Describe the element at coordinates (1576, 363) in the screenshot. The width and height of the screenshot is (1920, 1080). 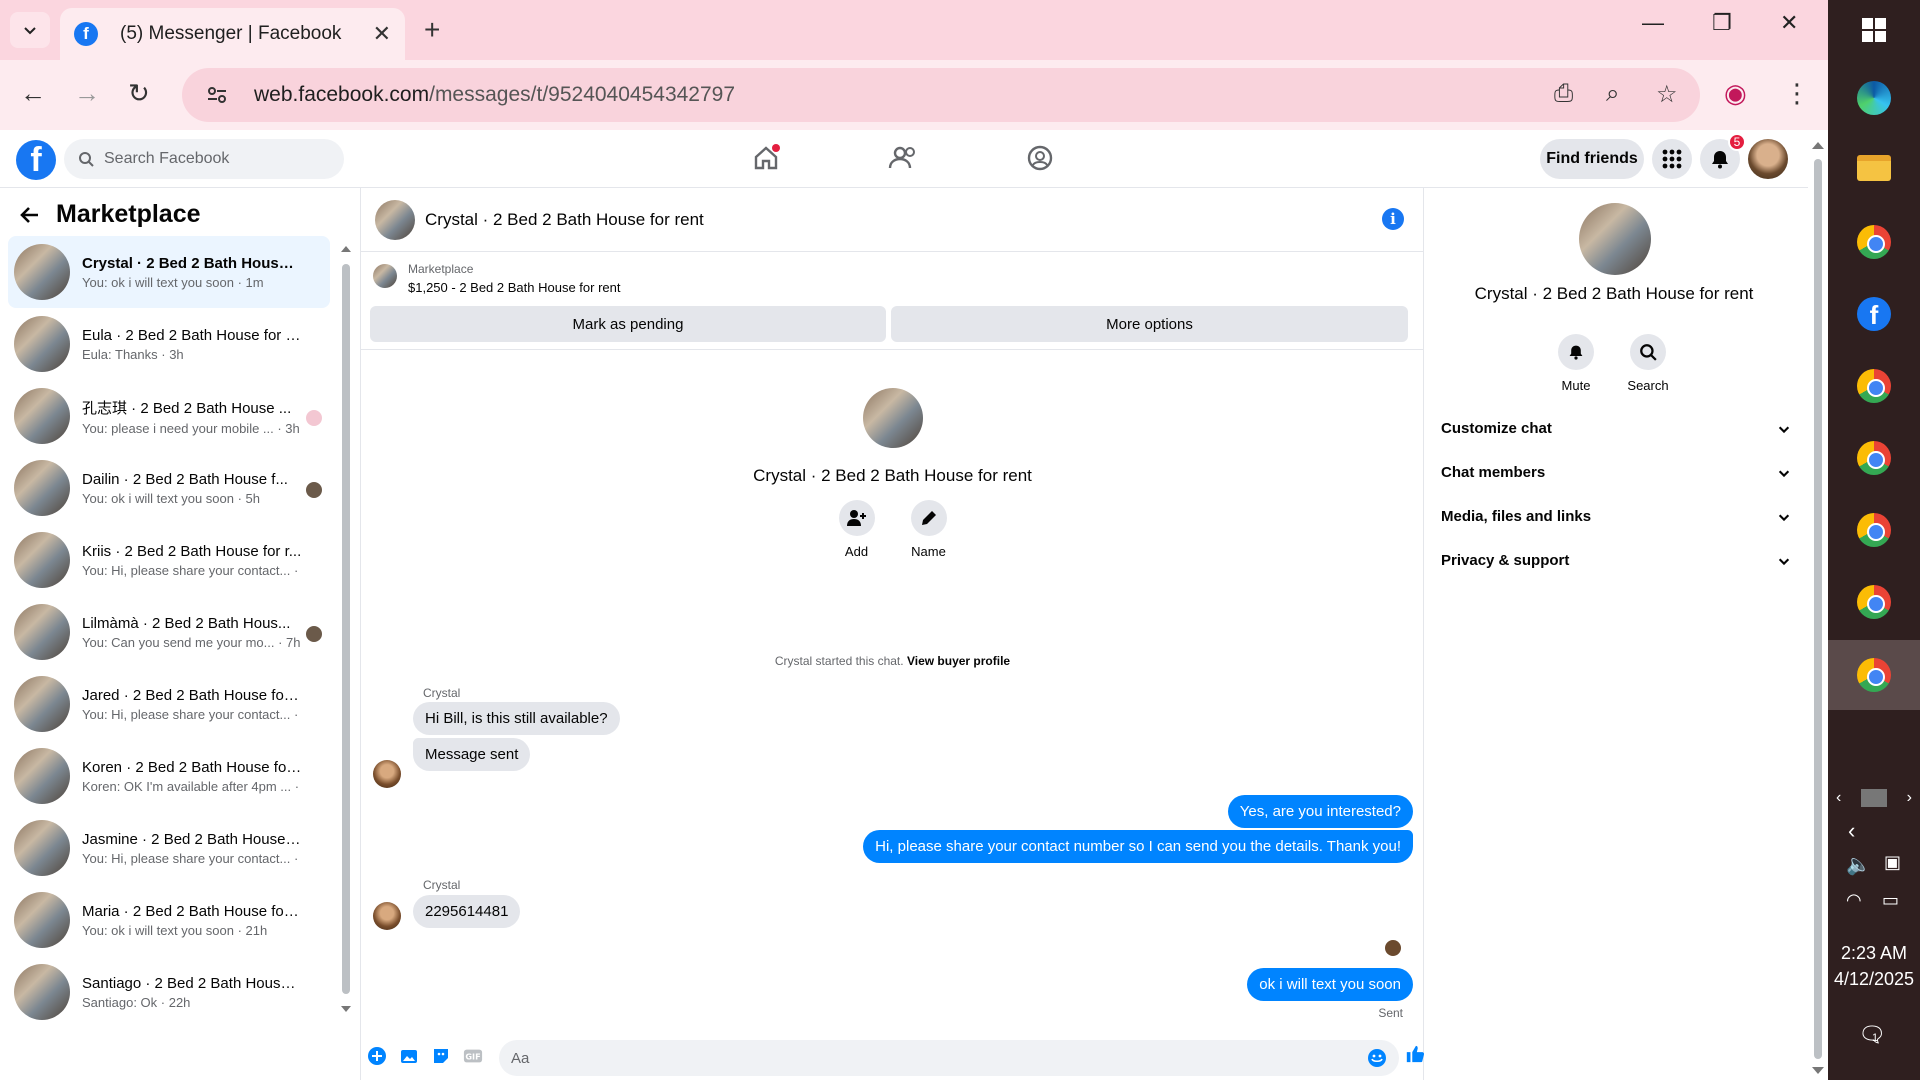
I see `mute-action: Mute` at that location.